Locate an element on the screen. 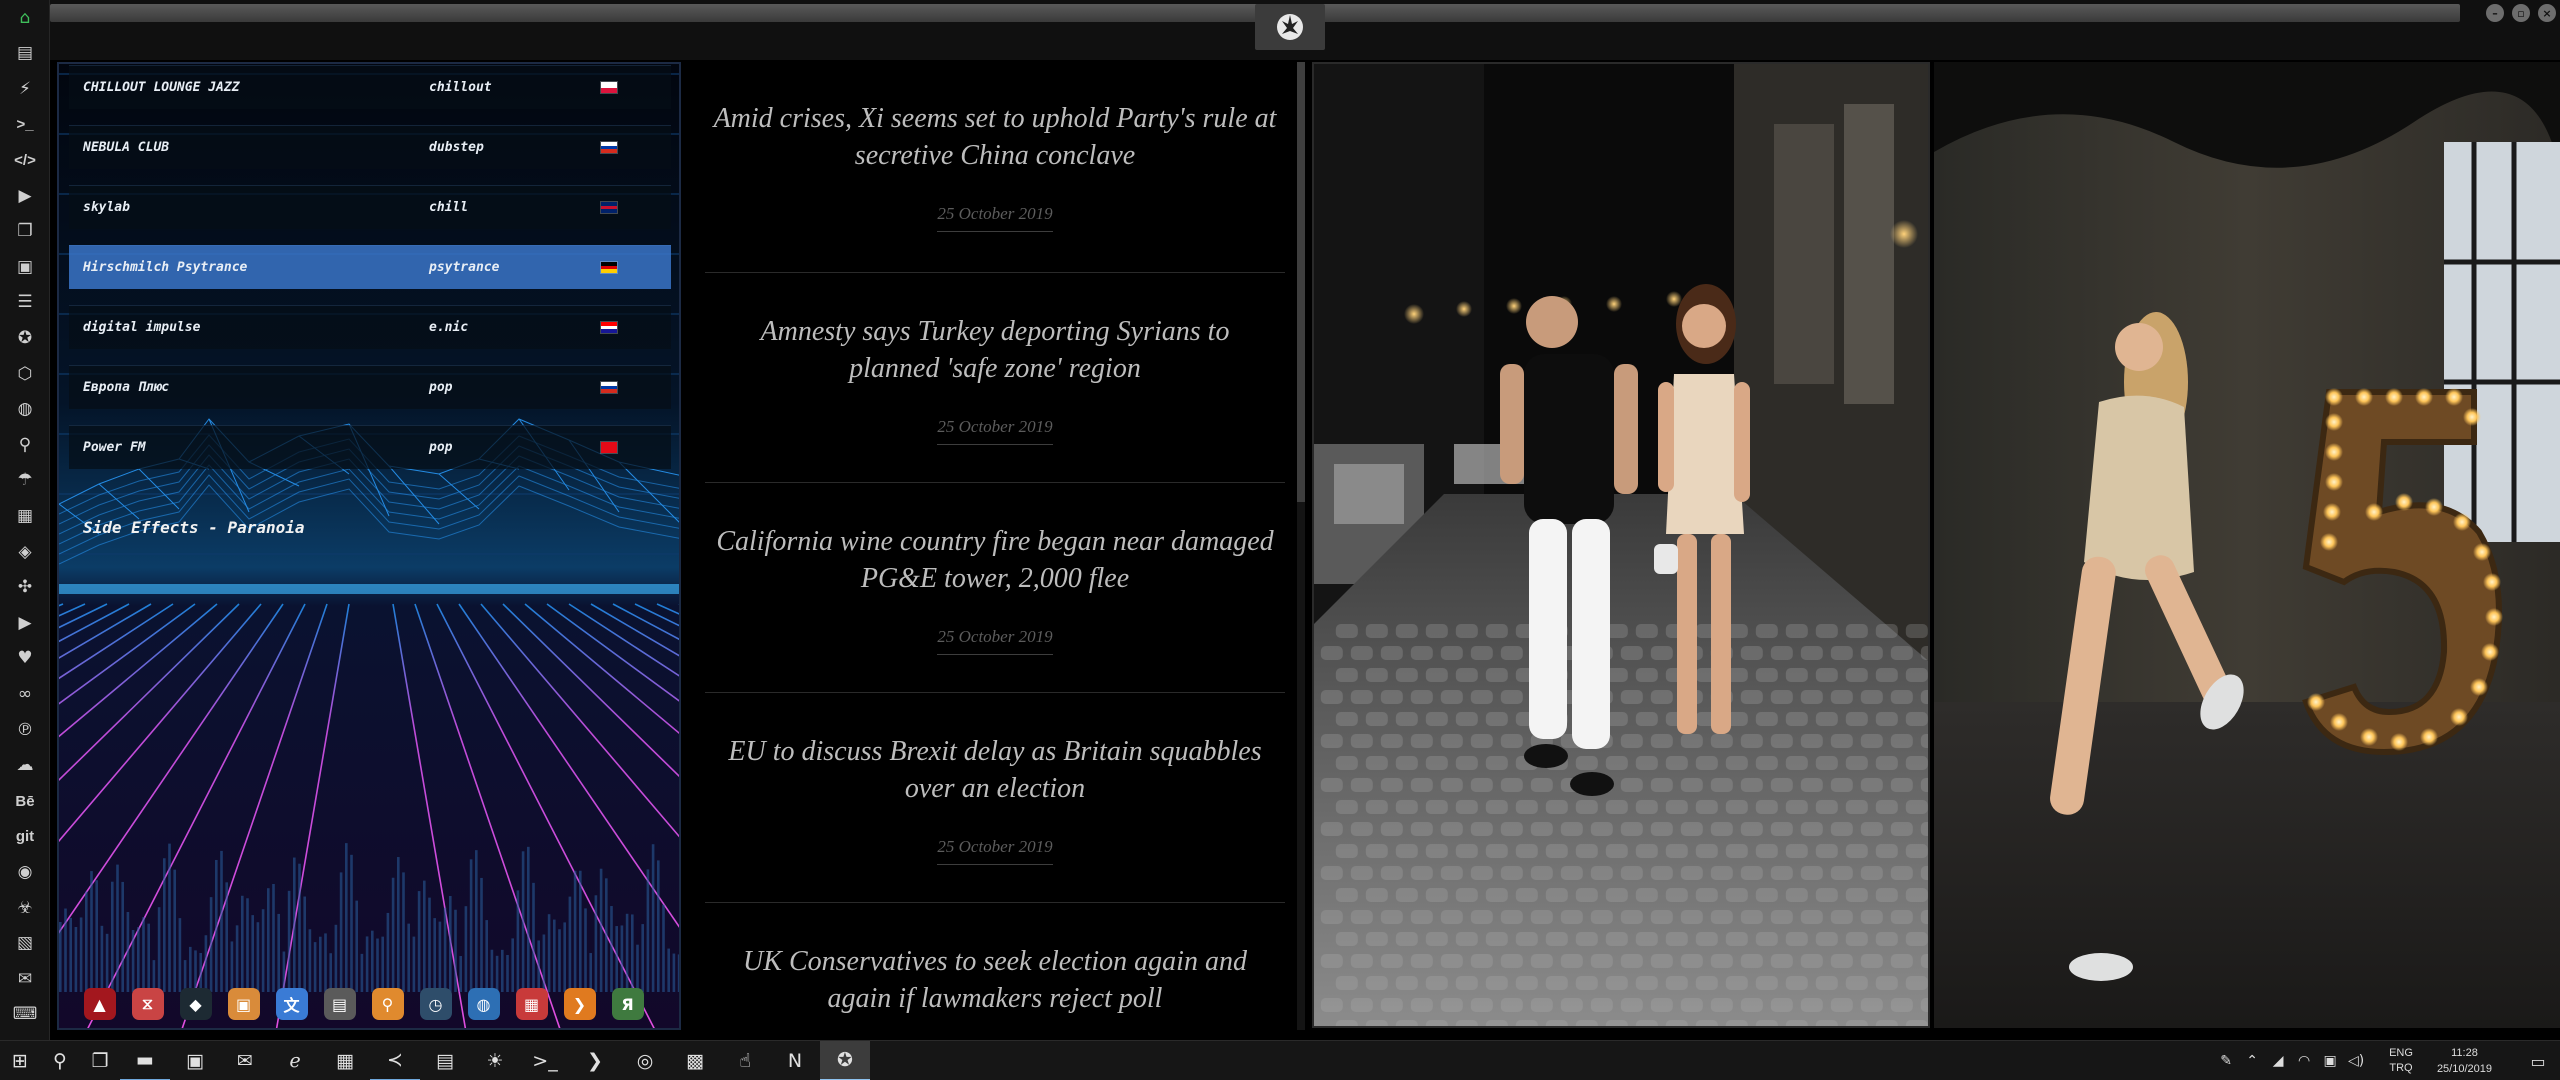 The image size is (2560, 1080). station-row: CHILLOUT LOUNGE JAZZ chillout is located at coordinates (370, 87).